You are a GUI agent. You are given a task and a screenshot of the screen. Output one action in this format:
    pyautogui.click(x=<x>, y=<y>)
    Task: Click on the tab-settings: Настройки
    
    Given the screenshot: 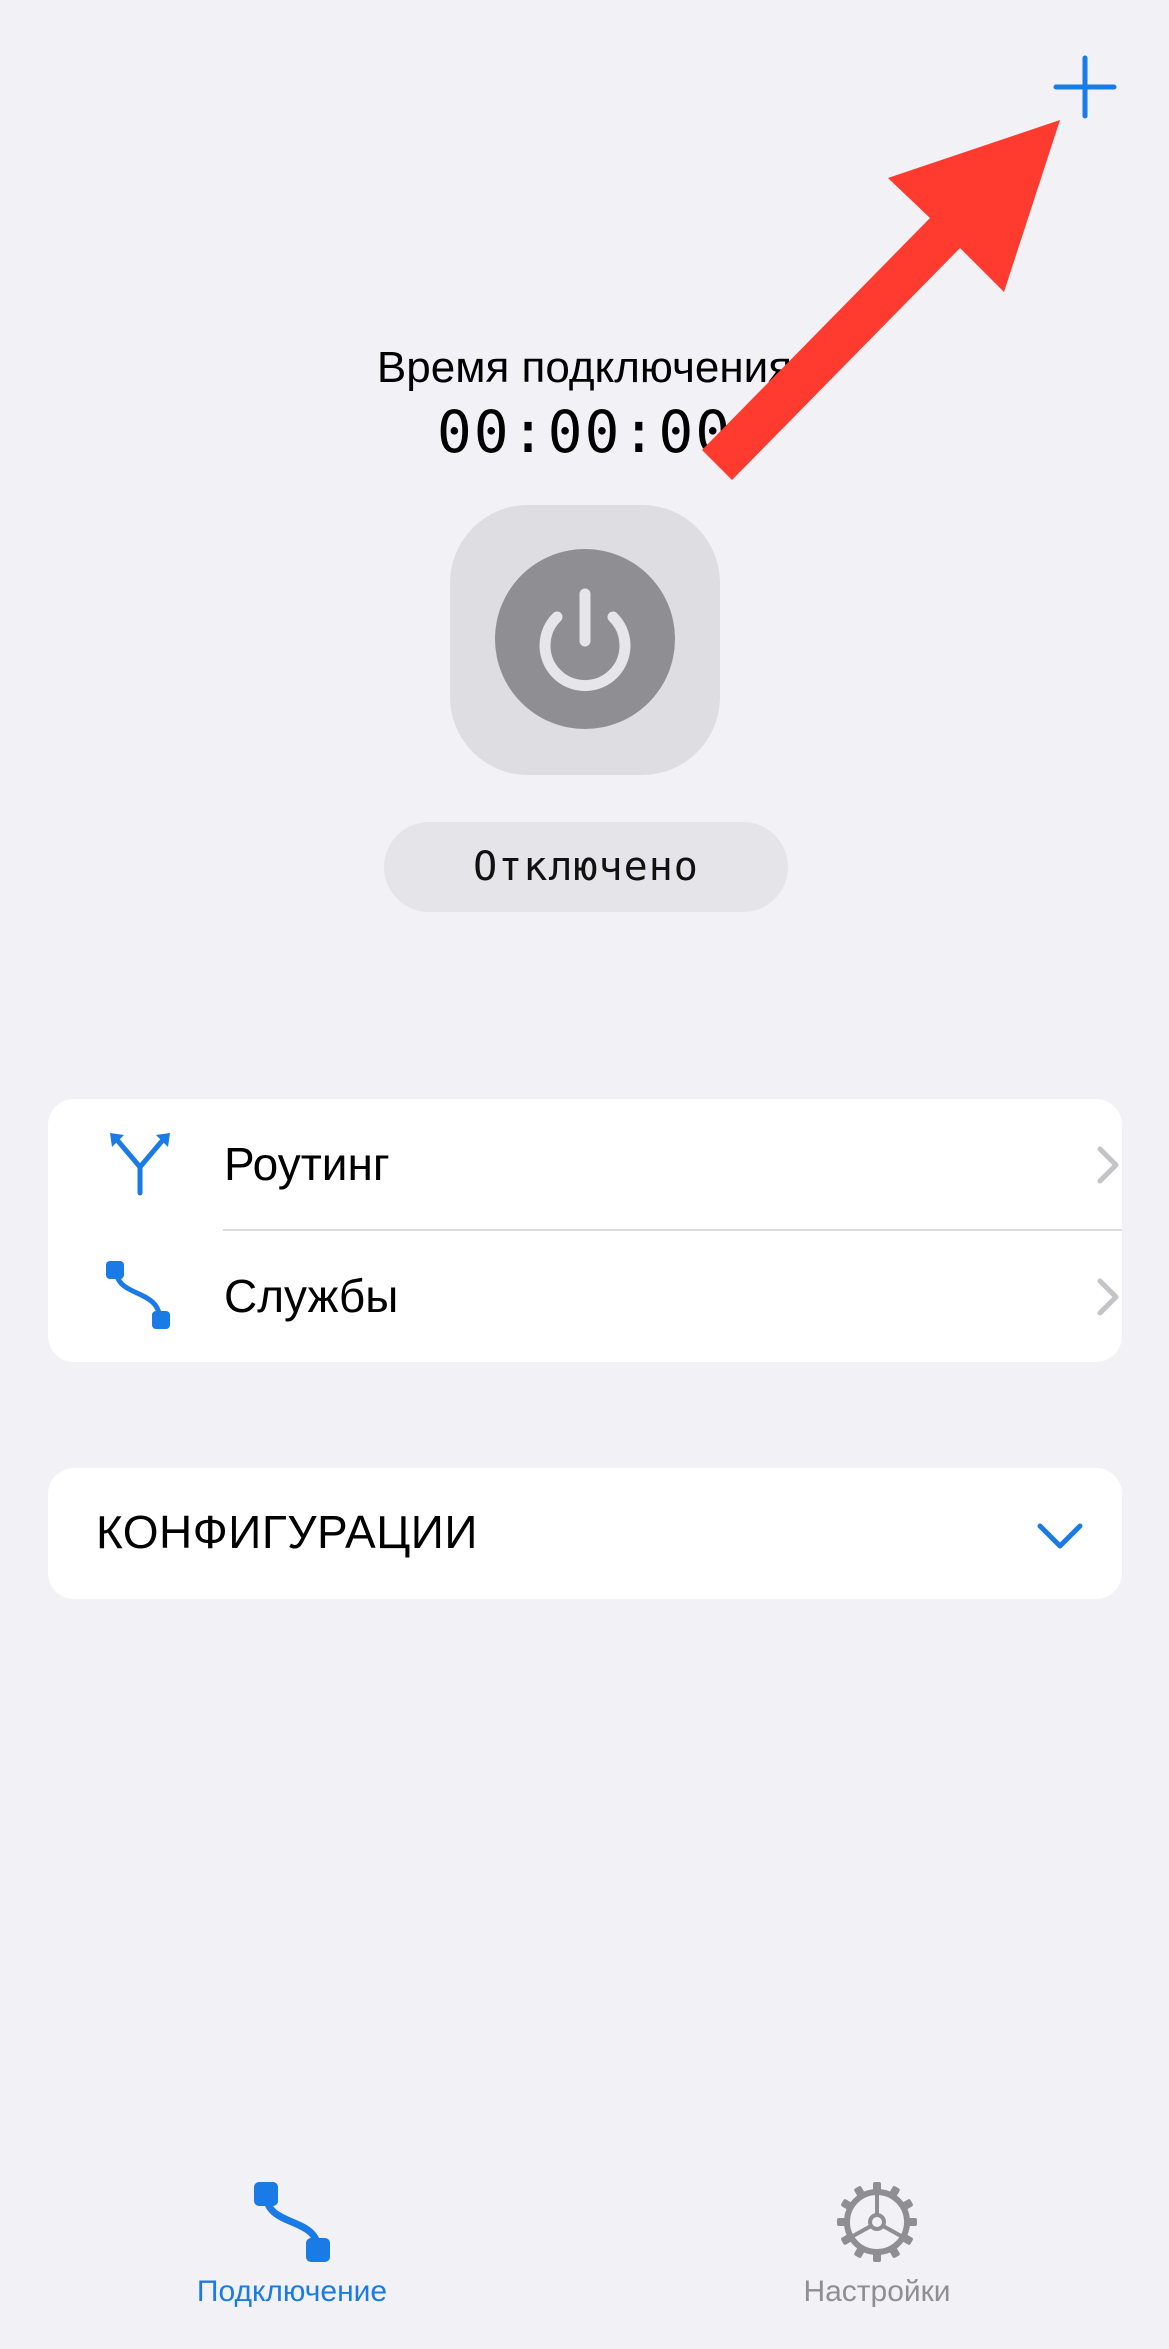 What is the action you would take?
    pyautogui.click(x=877, y=2243)
    